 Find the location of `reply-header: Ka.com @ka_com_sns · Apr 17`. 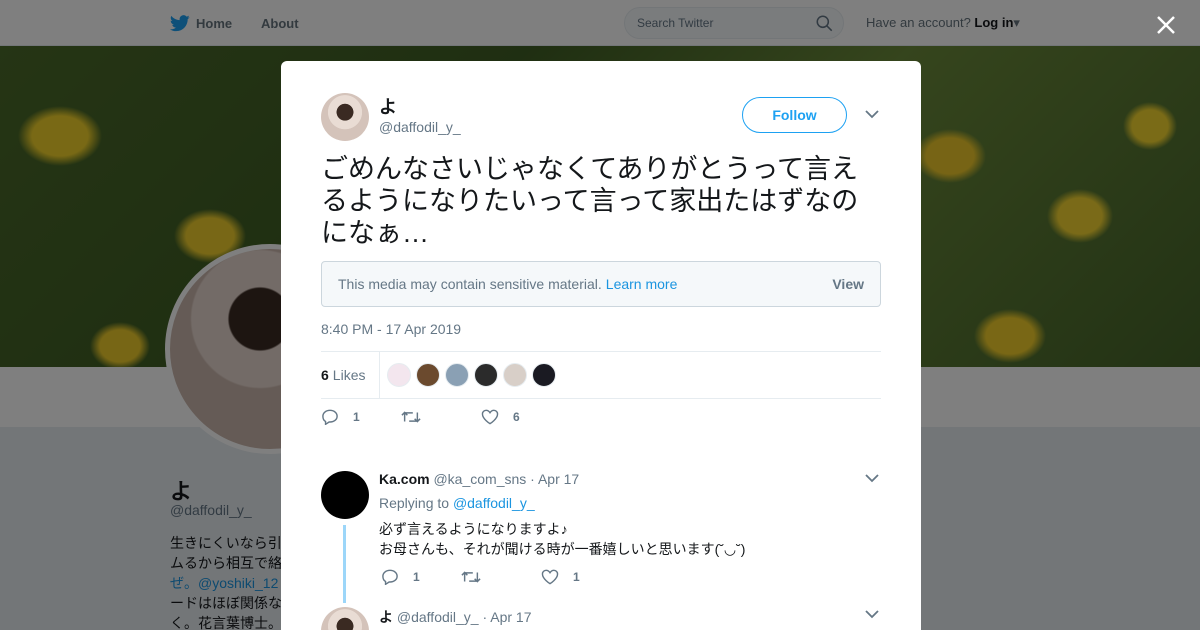

reply-header: Ka.com @ka_com_sns · Apr 17 is located at coordinates (479, 479).